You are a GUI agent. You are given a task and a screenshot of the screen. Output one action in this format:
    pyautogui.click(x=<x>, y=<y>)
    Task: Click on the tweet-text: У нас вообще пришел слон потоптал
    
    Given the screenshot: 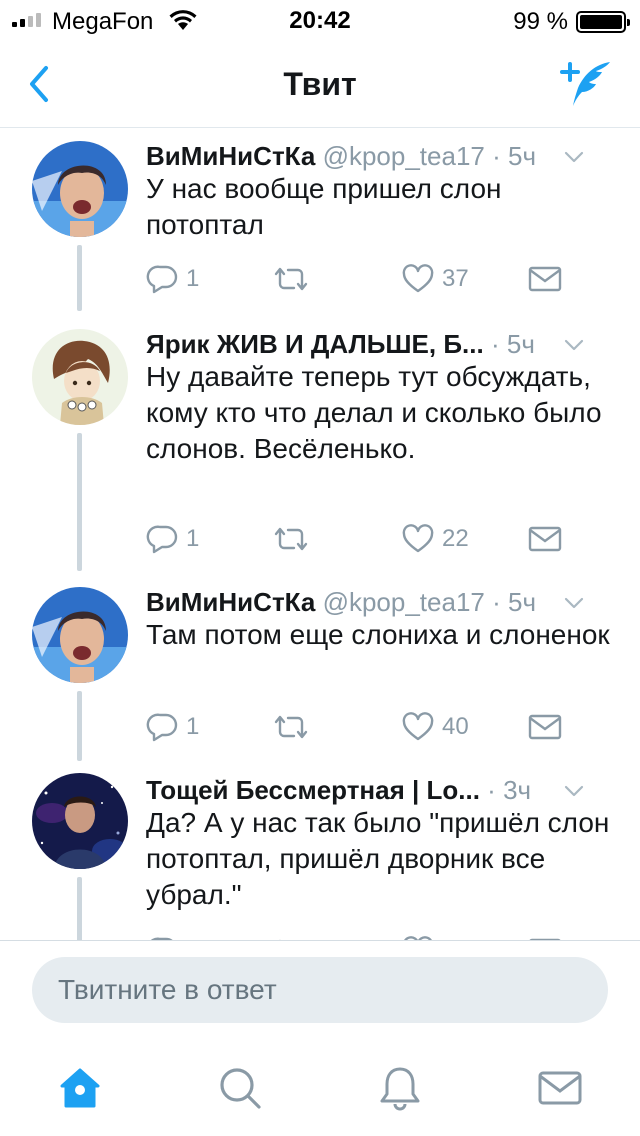 What is the action you would take?
    pyautogui.click(x=324, y=206)
    